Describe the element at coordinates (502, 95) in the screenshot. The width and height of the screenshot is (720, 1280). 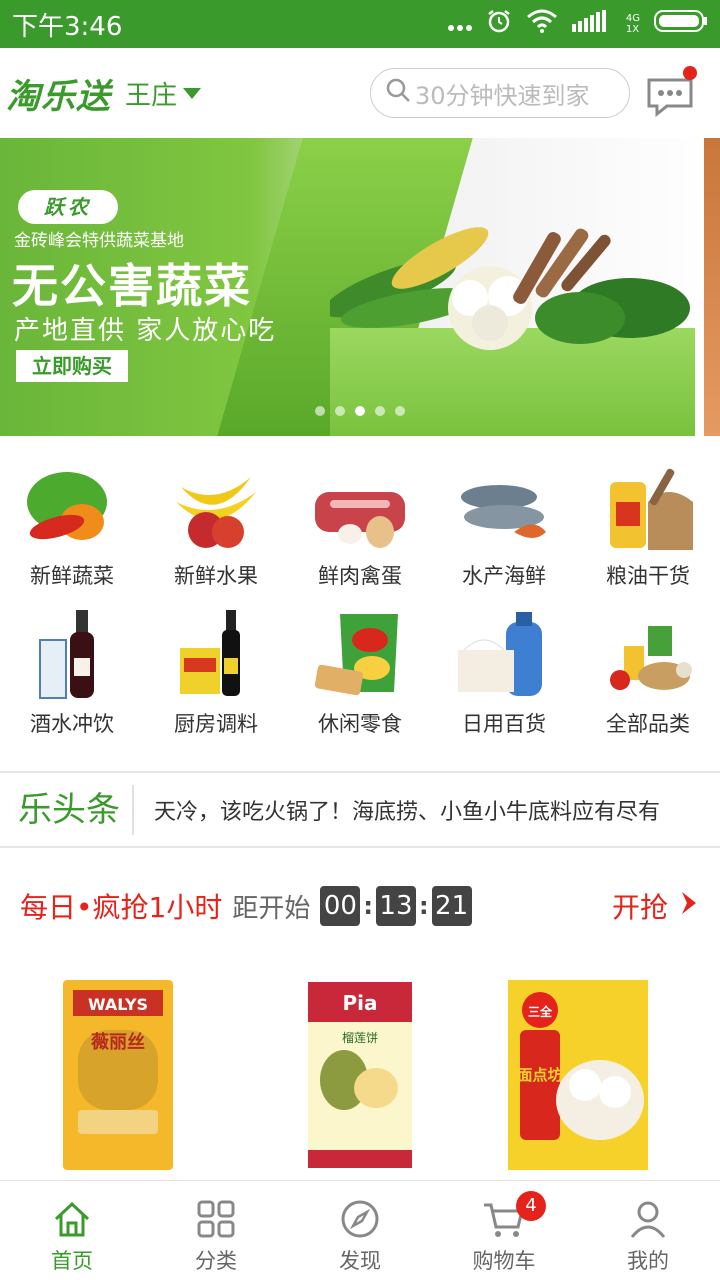
I see `search-placeholder: 30分钟快速到家` at that location.